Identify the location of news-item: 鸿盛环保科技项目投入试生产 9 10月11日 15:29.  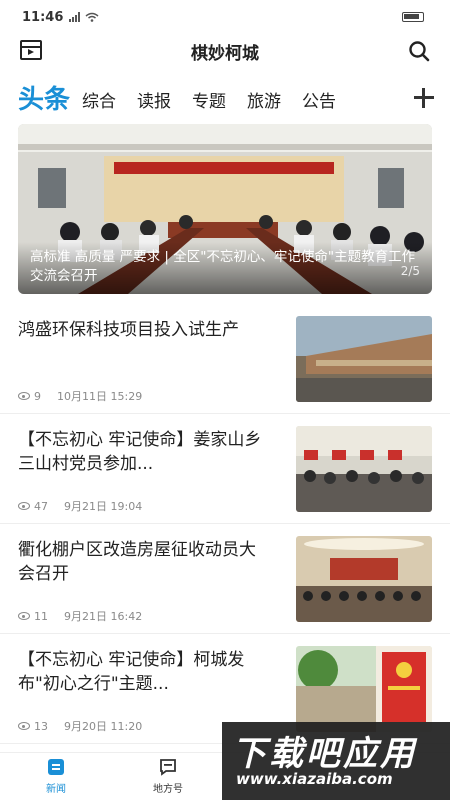
(225, 359).